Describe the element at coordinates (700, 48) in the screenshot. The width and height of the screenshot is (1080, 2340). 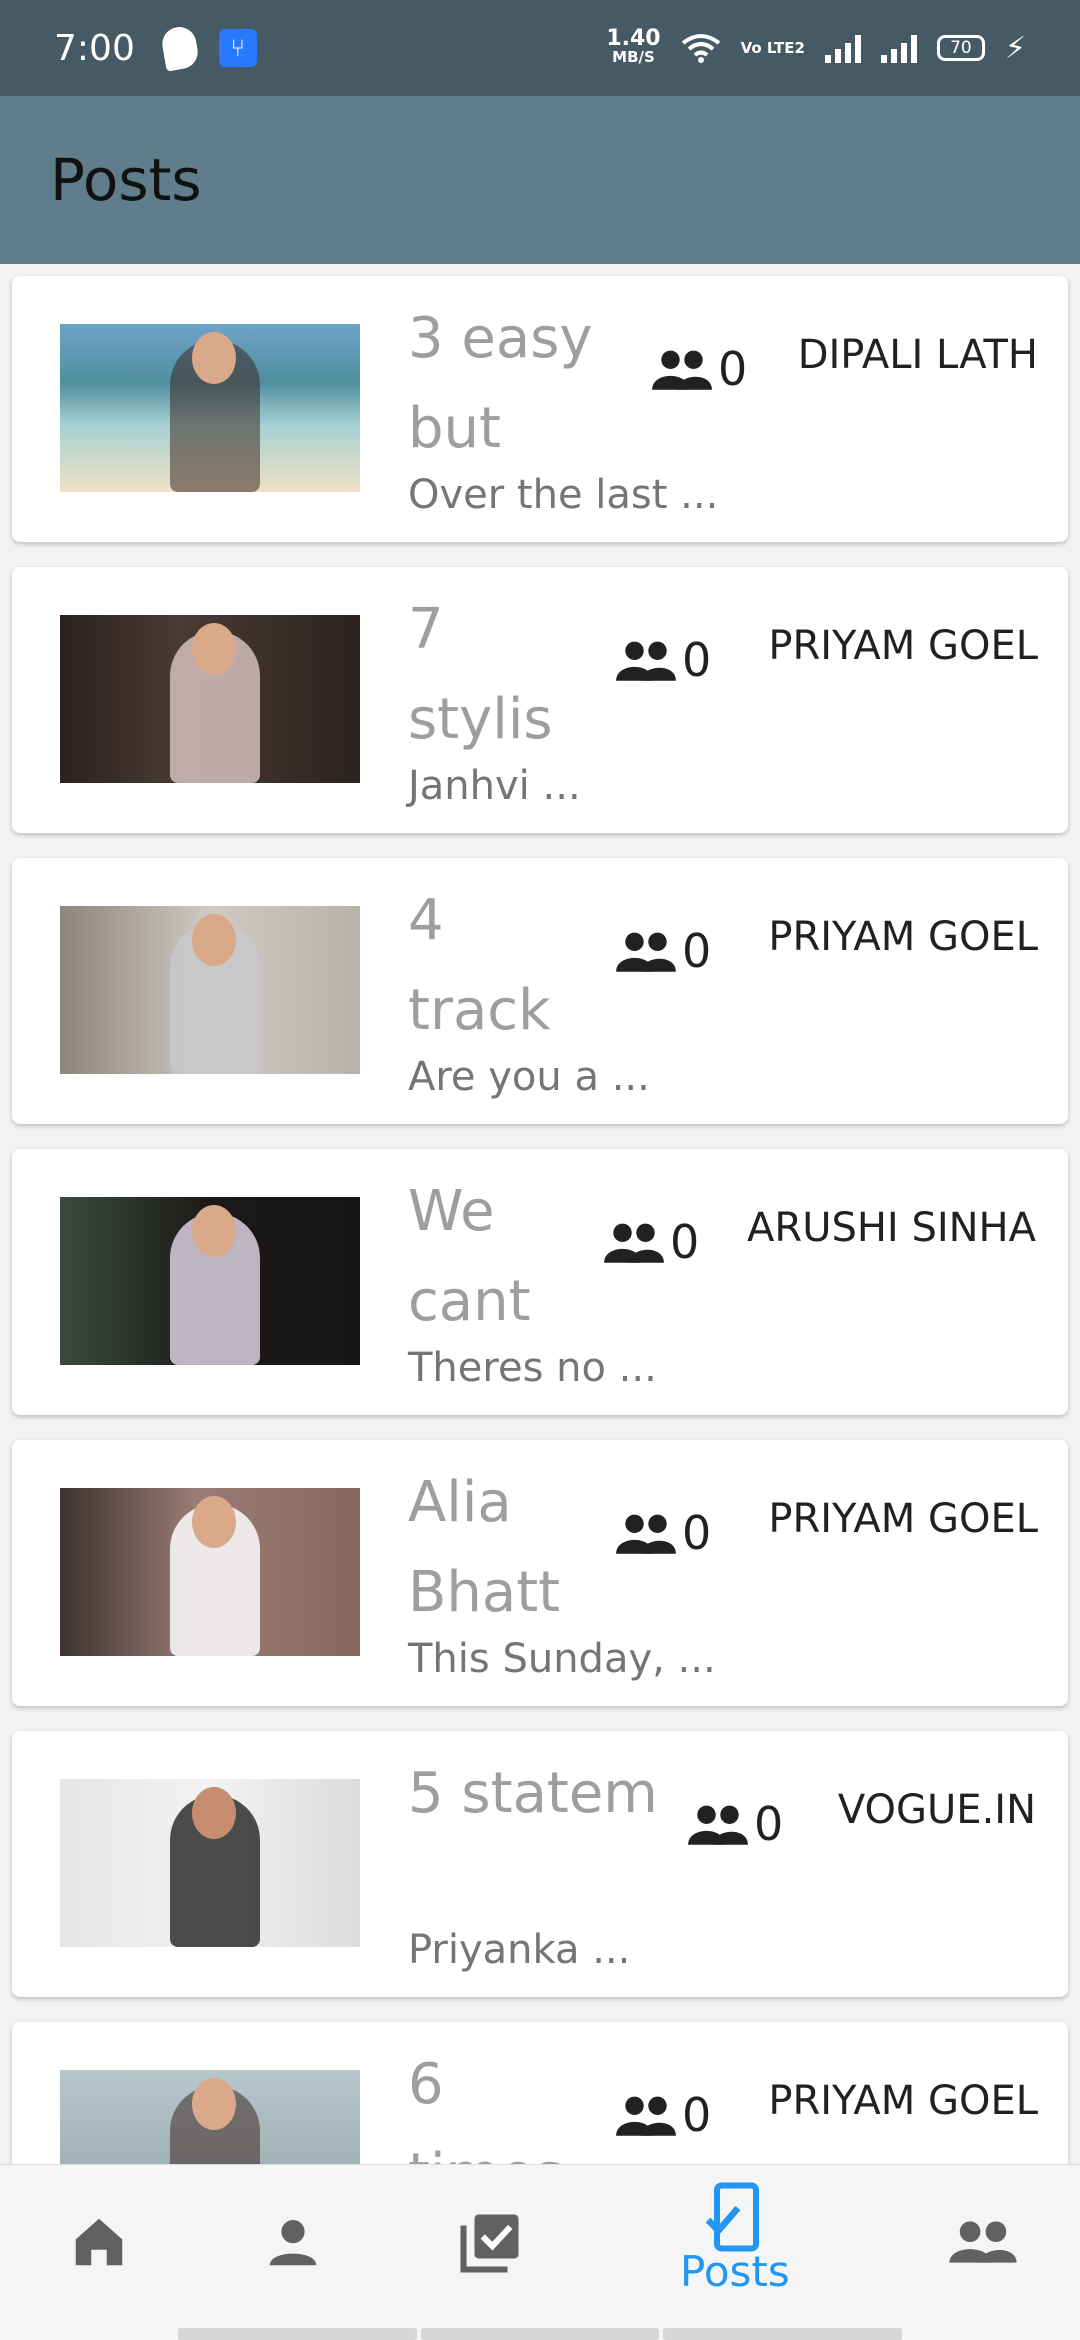
I see `wifi-icon` at that location.